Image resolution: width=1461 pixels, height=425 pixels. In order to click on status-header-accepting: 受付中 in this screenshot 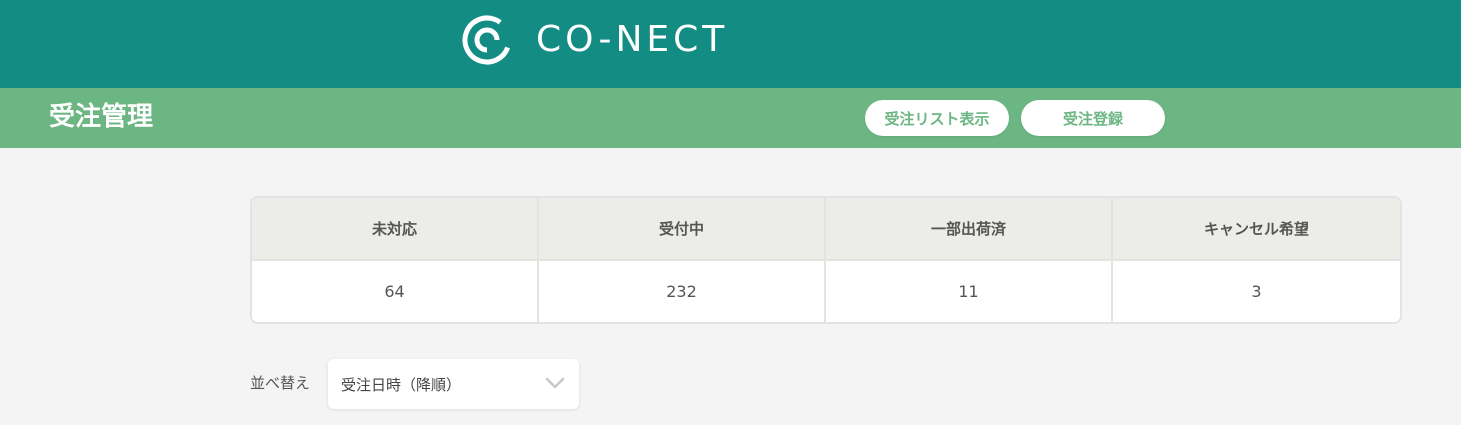, I will do `click(682, 229)`.